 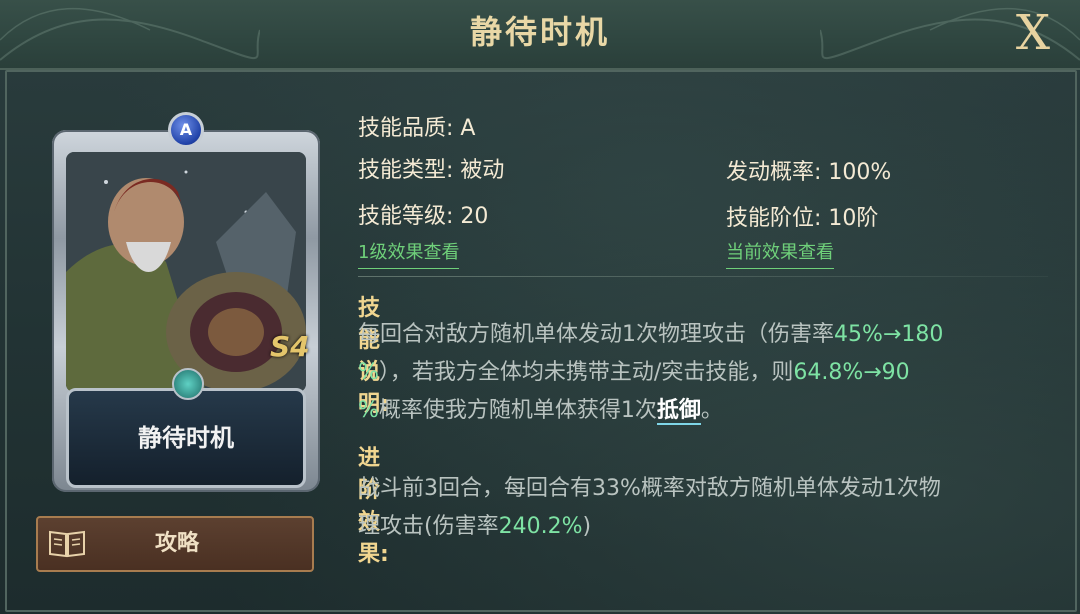 I want to click on current-effect-link: 当前效果查看, so click(x=780, y=253).